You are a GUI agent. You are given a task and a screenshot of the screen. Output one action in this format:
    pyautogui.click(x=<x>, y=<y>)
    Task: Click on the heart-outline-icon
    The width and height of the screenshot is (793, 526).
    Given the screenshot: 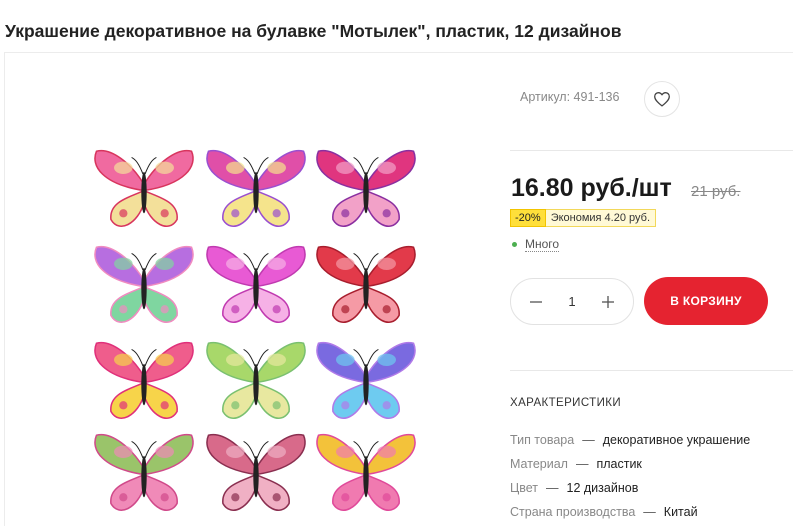 What is the action you would take?
    pyautogui.click(x=662, y=99)
    